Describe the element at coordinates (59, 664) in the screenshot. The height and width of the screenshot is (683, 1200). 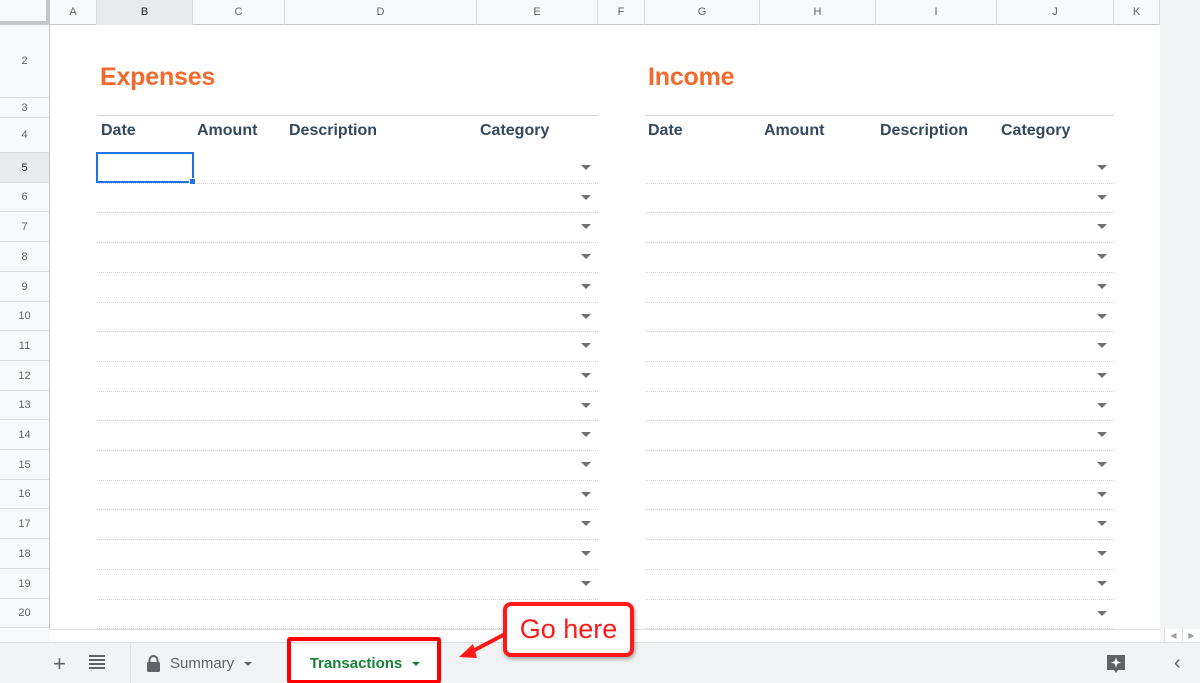
I see `plus-icon: +` at that location.